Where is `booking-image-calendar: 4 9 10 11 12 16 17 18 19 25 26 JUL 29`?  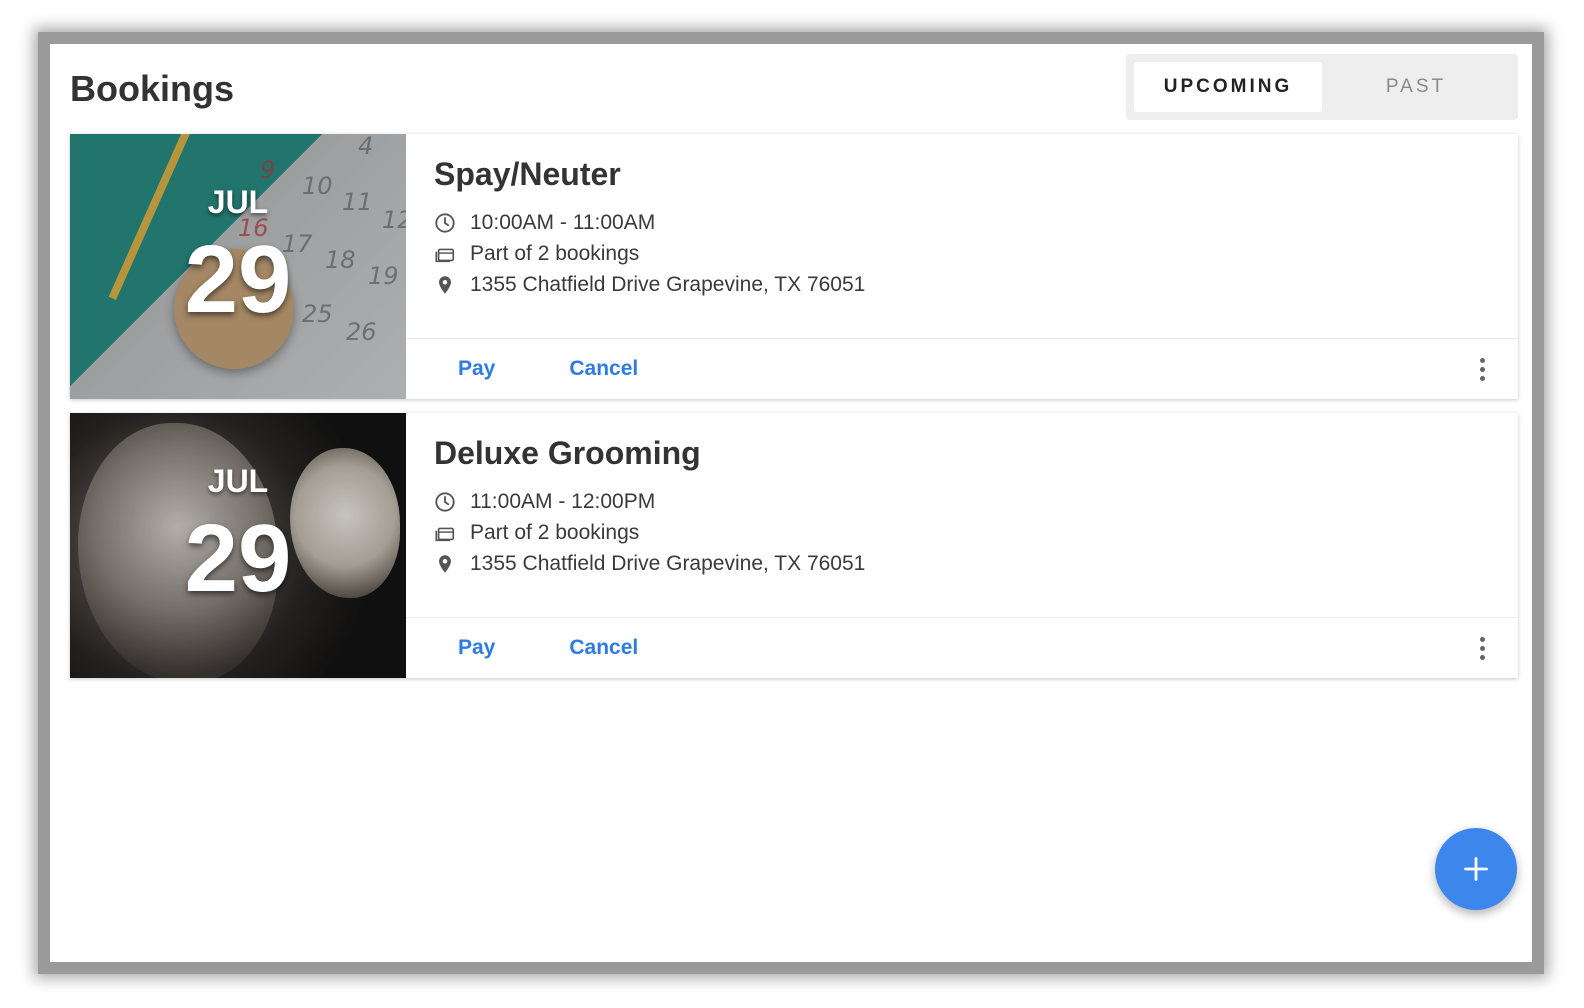 booking-image-calendar: 4 9 10 11 12 16 17 18 19 25 26 JUL 29 is located at coordinates (238, 266).